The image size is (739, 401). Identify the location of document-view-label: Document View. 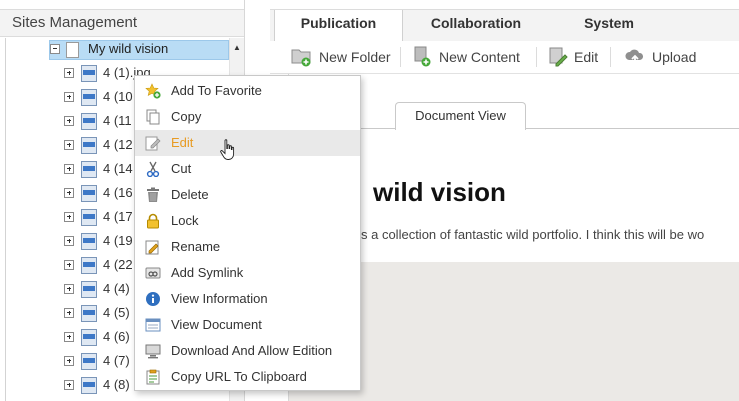
(460, 115).